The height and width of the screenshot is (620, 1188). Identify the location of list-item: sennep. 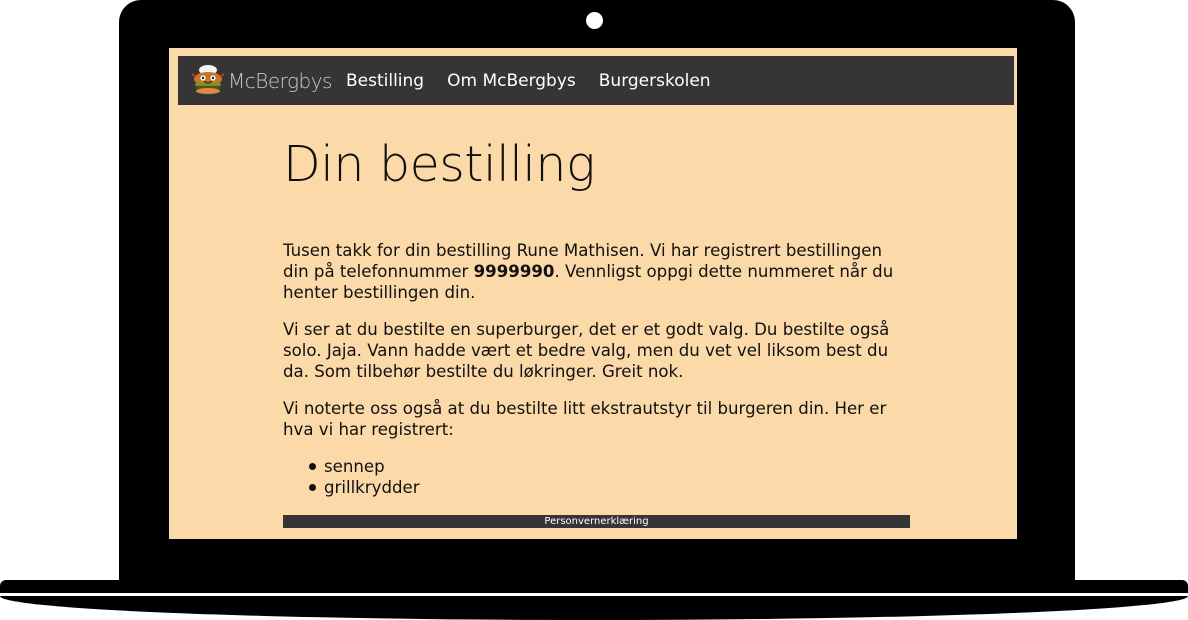
(609, 466).